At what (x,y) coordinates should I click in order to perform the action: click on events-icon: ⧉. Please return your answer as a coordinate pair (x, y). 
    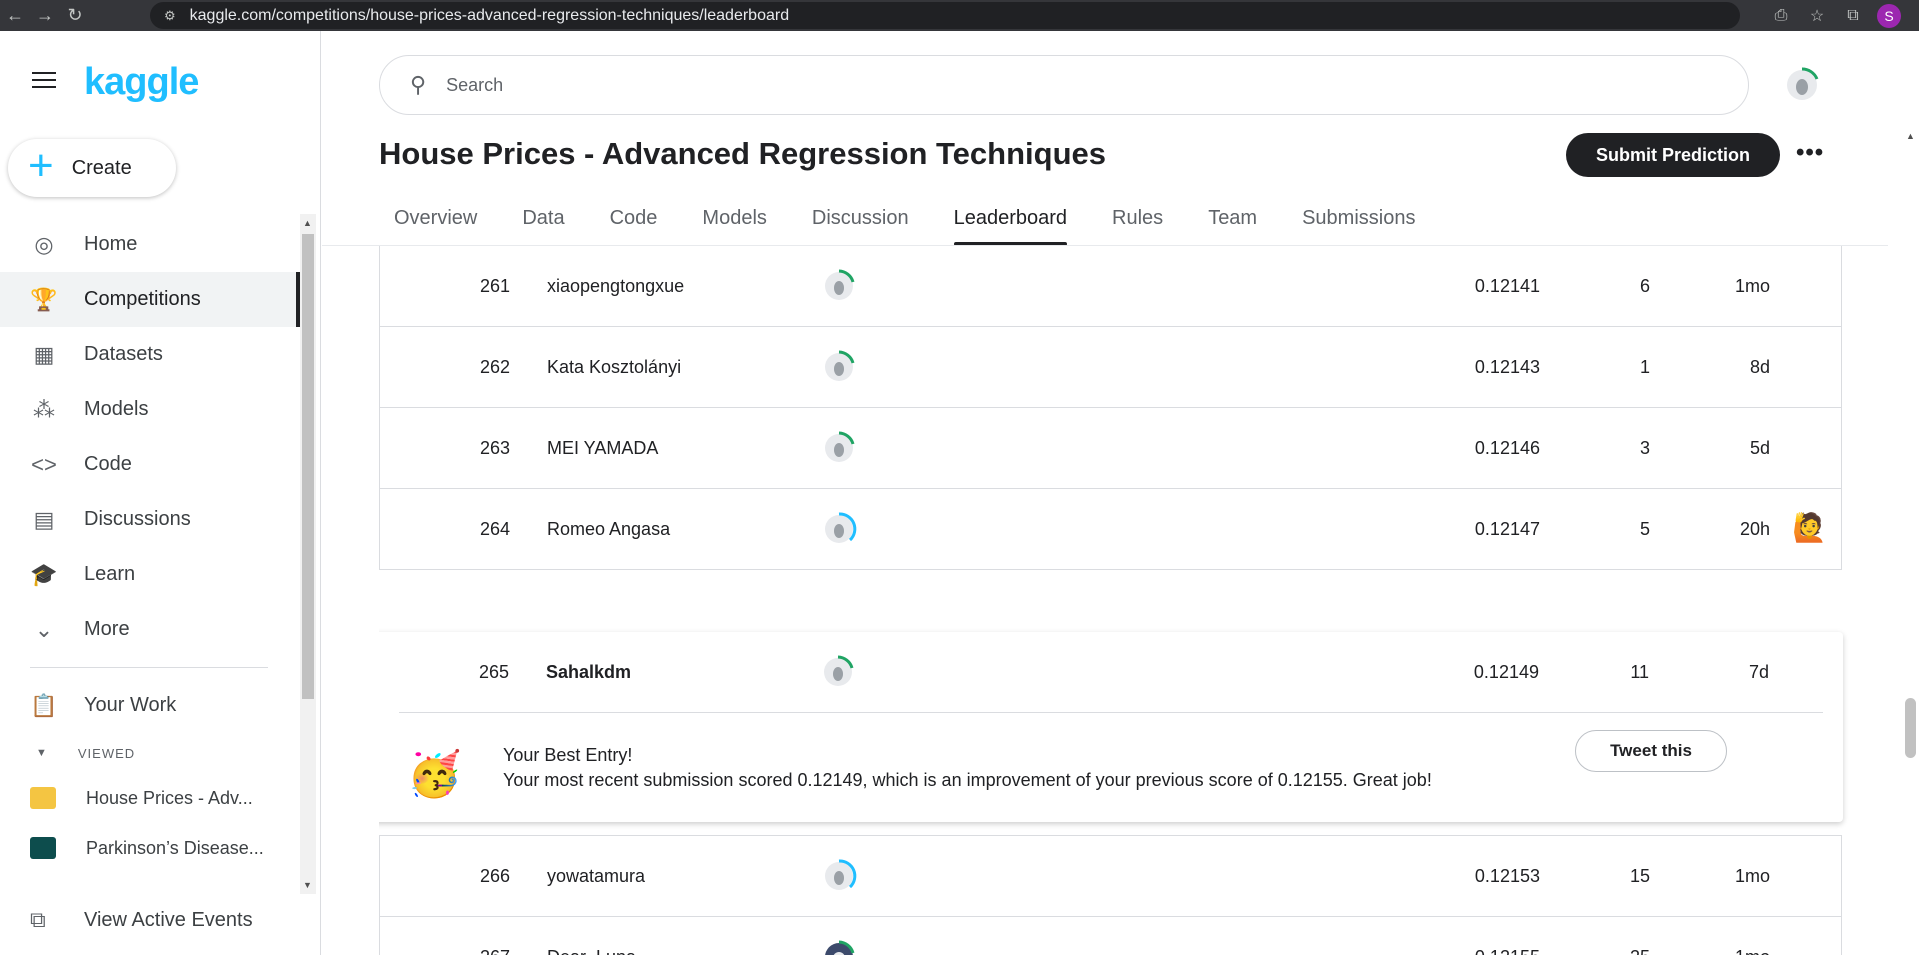
    Looking at the image, I should click on (38, 919).